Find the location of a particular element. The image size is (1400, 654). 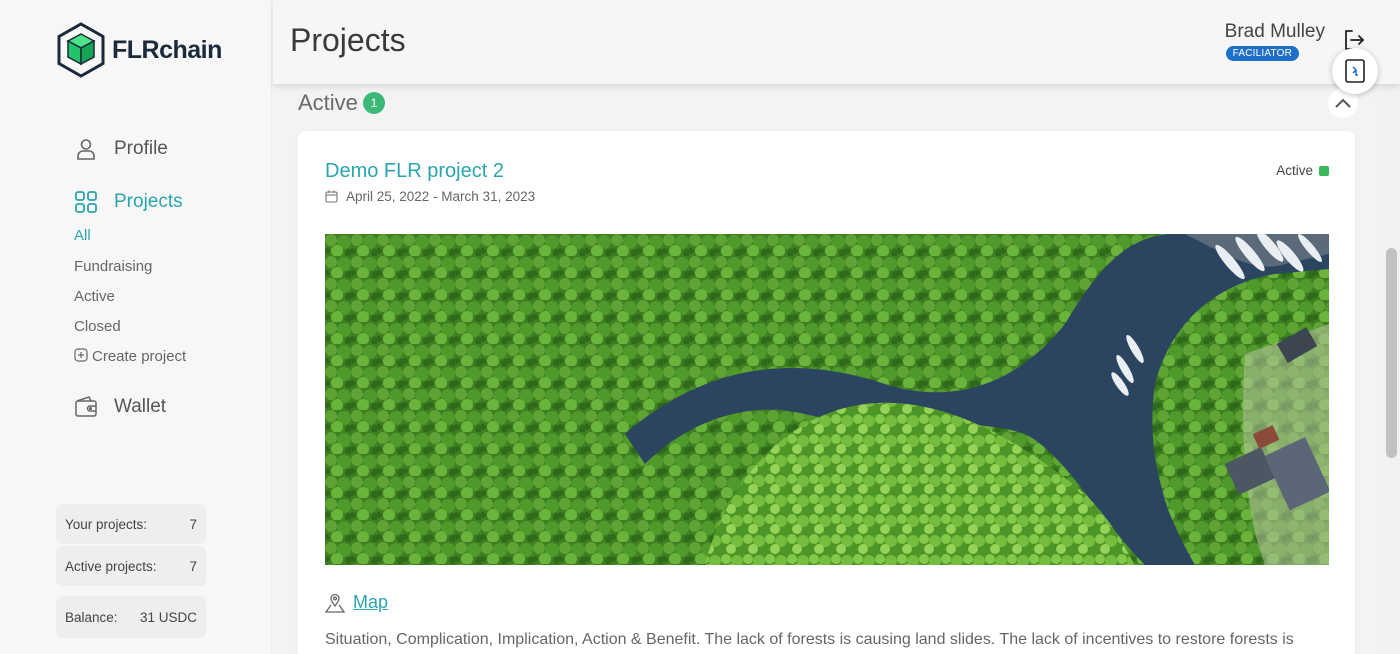

flrchain-logo-icon is located at coordinates (81, 50).